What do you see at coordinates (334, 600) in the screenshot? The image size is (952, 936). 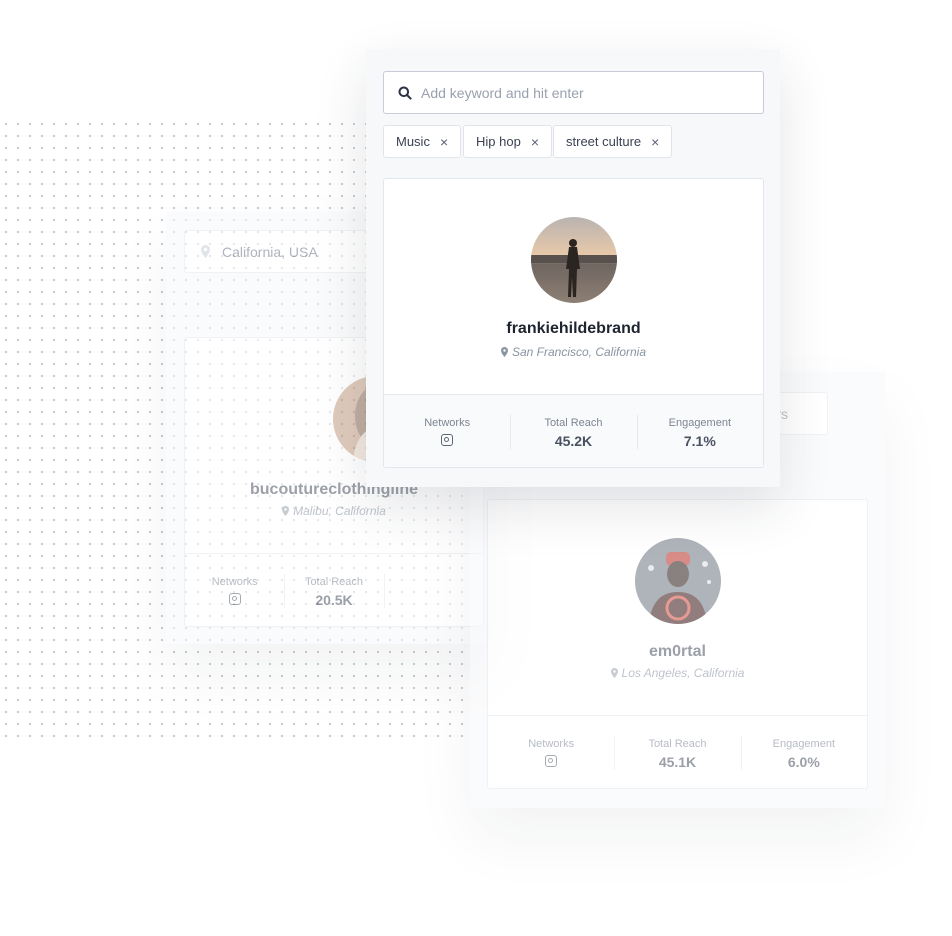 I see `stat-value: 20.5K` at bounding box center [334, 600].